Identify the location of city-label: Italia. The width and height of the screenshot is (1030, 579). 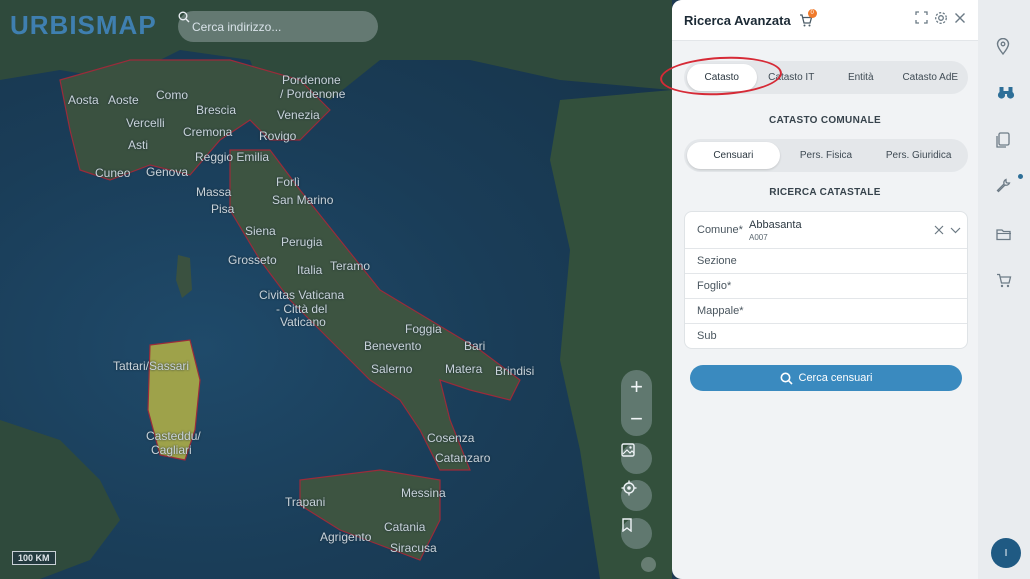
(310, 270).